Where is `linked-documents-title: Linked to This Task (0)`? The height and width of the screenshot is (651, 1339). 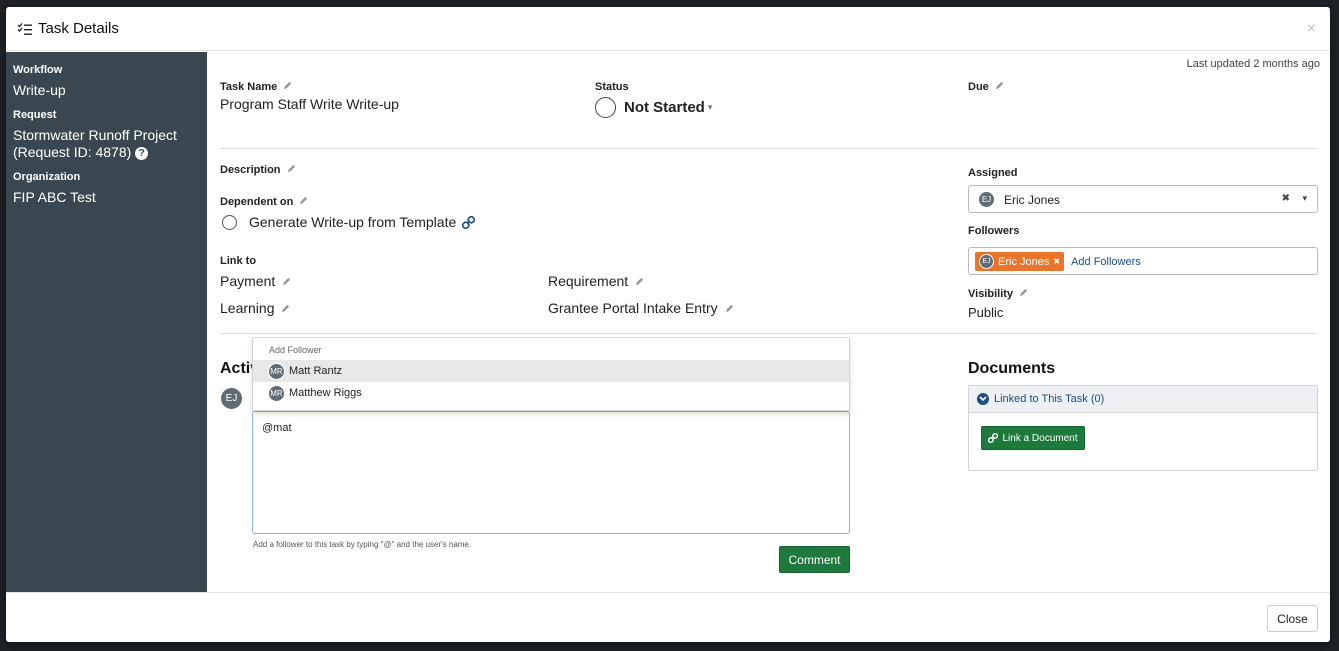 linked-documents-title: Linked to This Task (0) is located at coordinates (1049, 399).